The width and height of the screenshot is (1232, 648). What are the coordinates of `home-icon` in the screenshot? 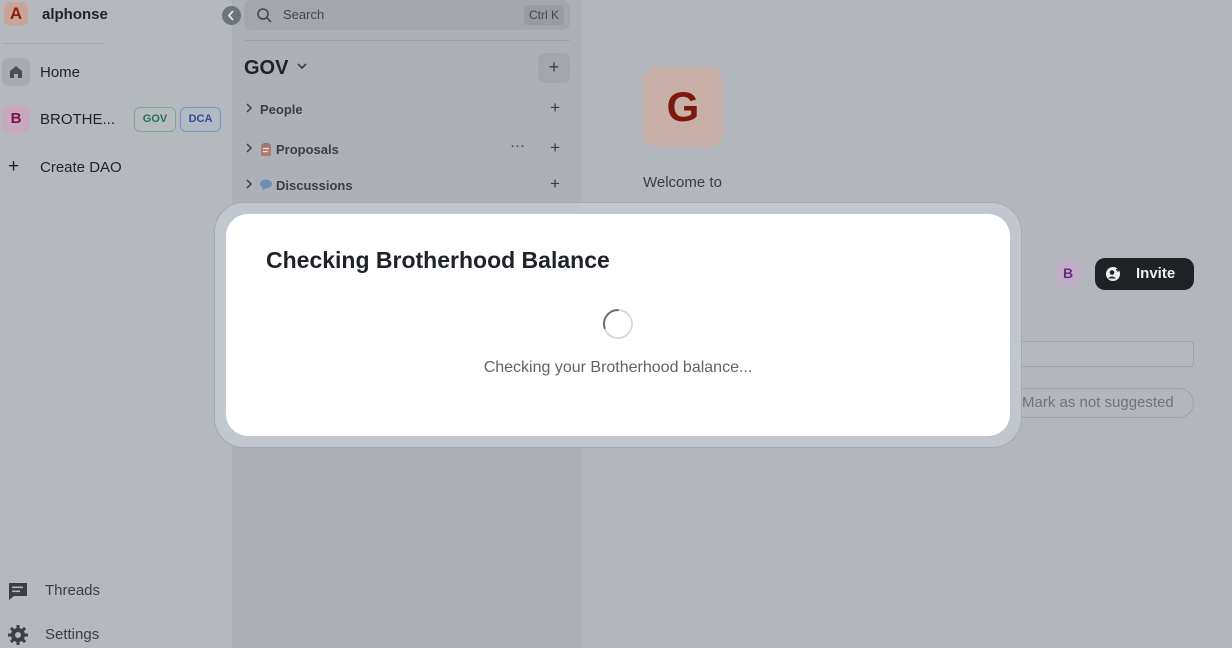 It's located at (16, 72).